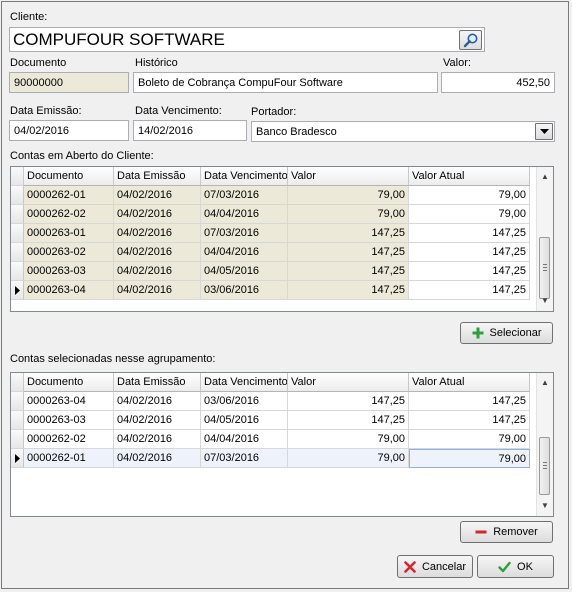 The width and height of the screenshot is (572, 592). What do you see at coordinates (525, 566) in the screenshot?
I see `ok-button-label: OK` at bounding box center [525, 566].